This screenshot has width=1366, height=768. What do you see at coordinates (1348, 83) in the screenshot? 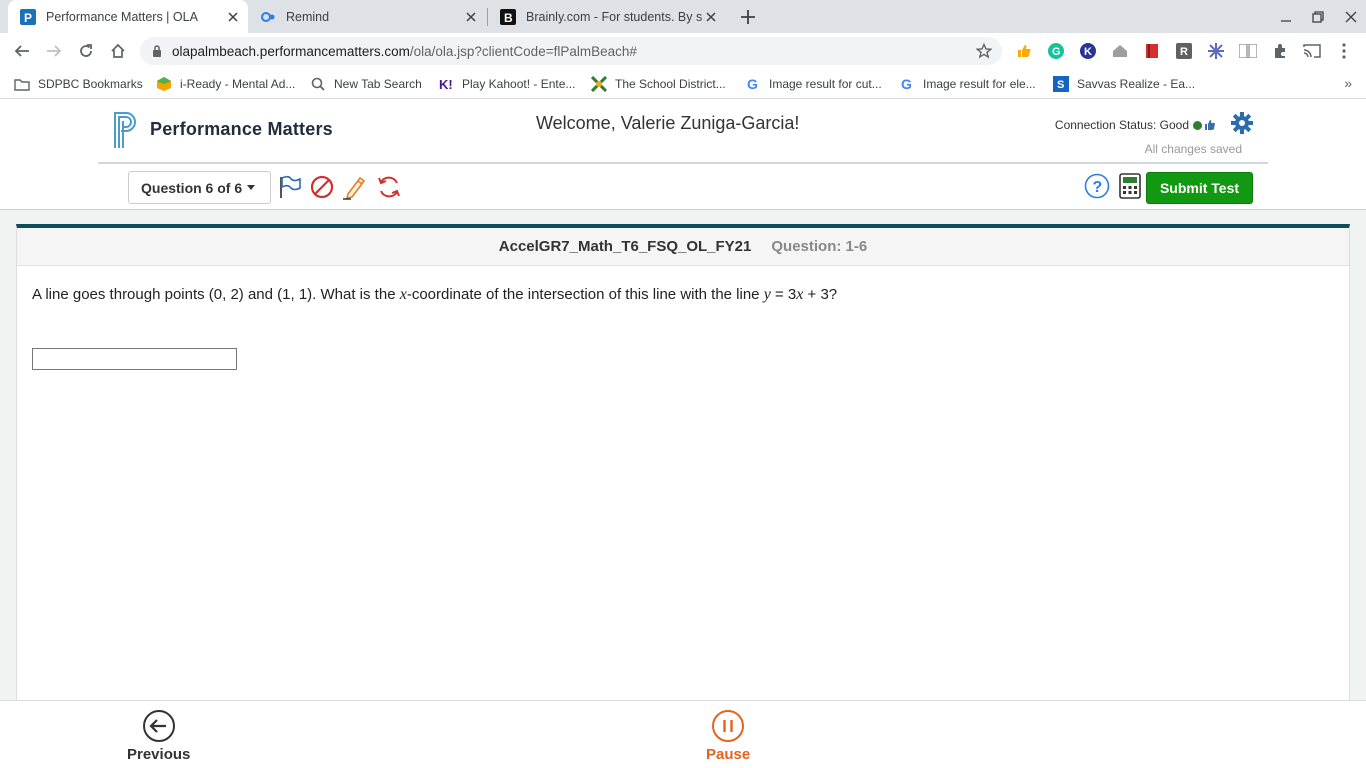
I see `bookmarks-overflow-chevron-icon: »` at bounding box center [1348, 83].